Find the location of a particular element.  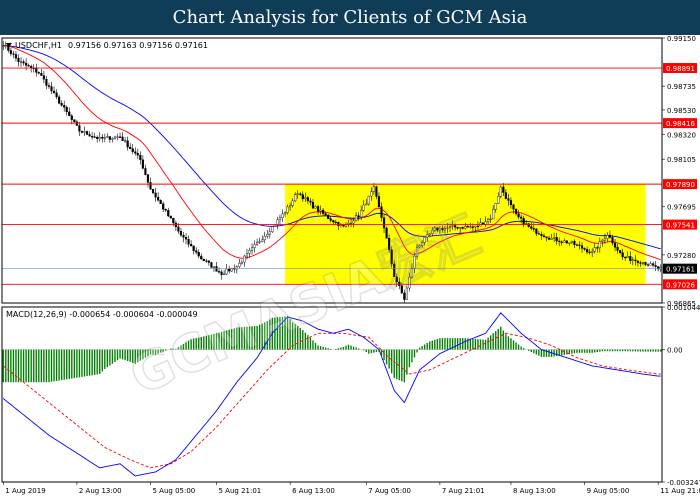

level-price-label: 0.98416 is located at coordinates (680, 124).